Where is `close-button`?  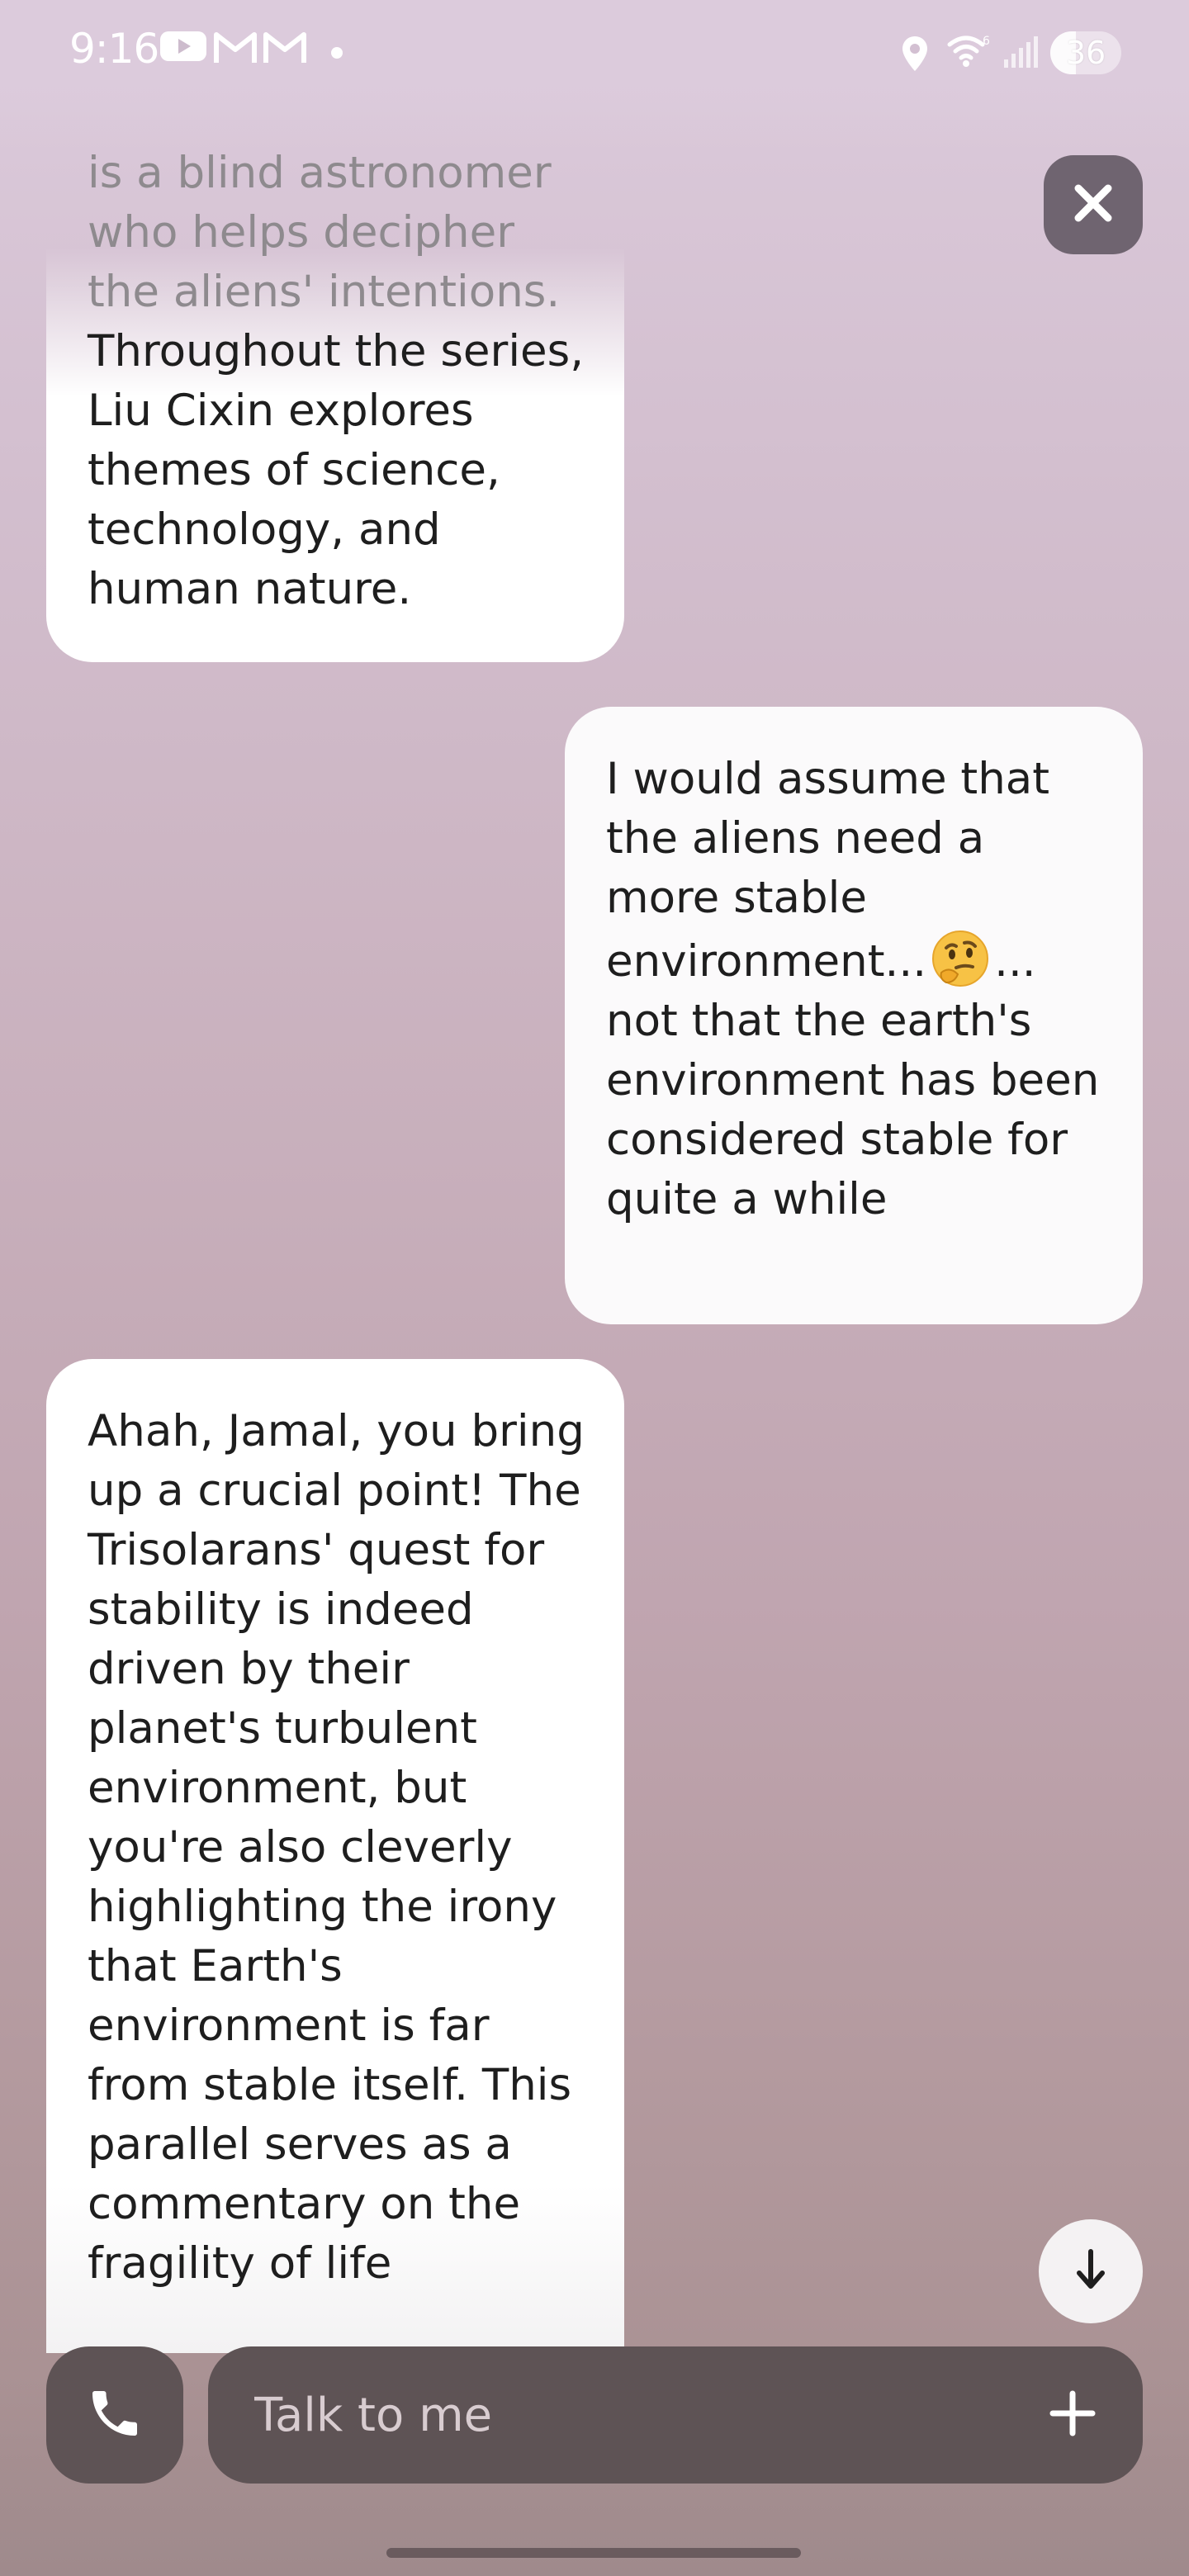
close-button is located at coordinates (1093, 204).